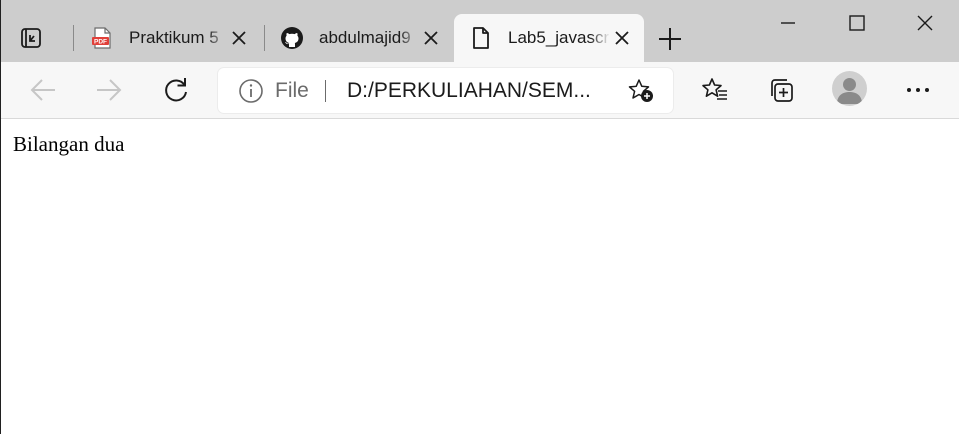 This screenshot has height=434, width=959. I want to click on tab-title: Lab5_javascript, so click(559, 37).